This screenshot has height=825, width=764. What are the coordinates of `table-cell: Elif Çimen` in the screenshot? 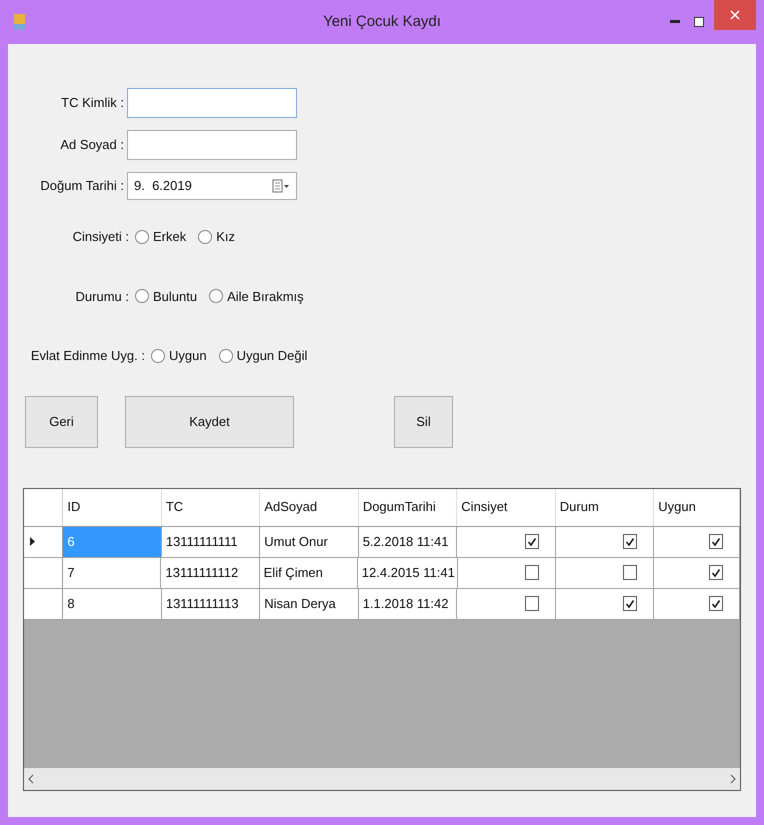 It's located at (309, 573).